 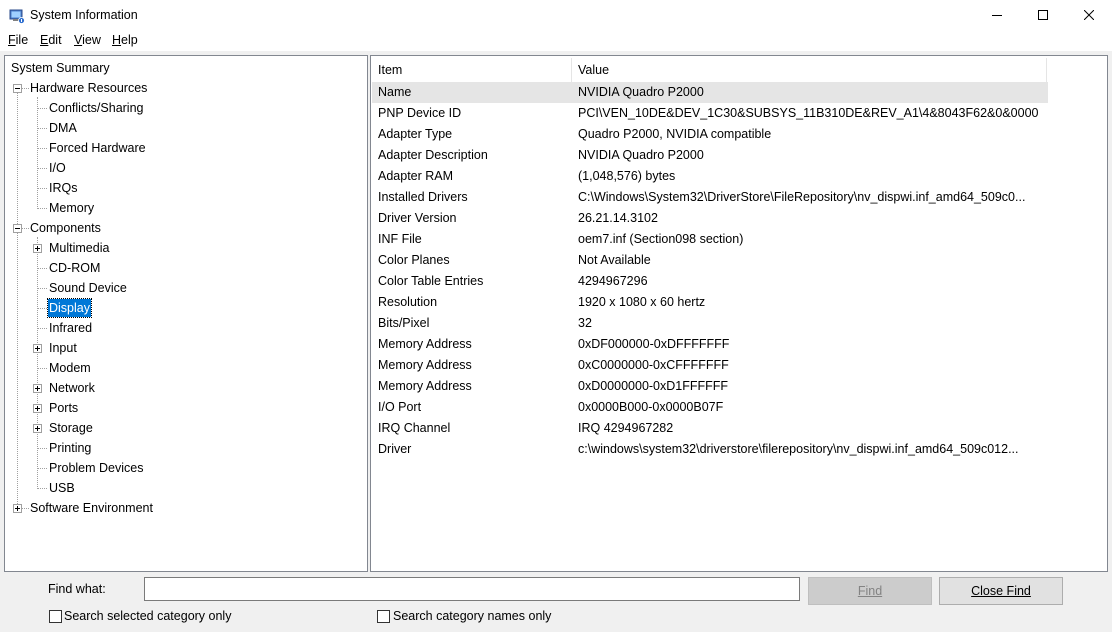 What do you see at coordinates (710, 155) in the screenshot?
I see `table-row: Adapter Description NVIDIA Quadro P2000` at bounding box center [710, 155].